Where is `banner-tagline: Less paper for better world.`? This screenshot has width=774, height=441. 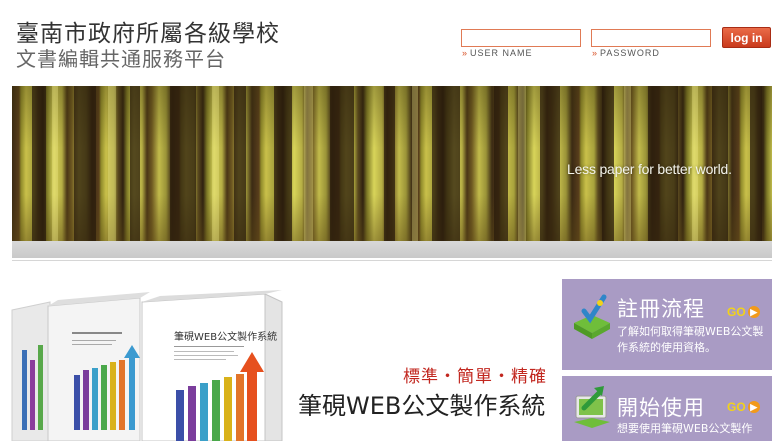
banner-tagline: Less paper for better world. is located at coordinates (649, 169).